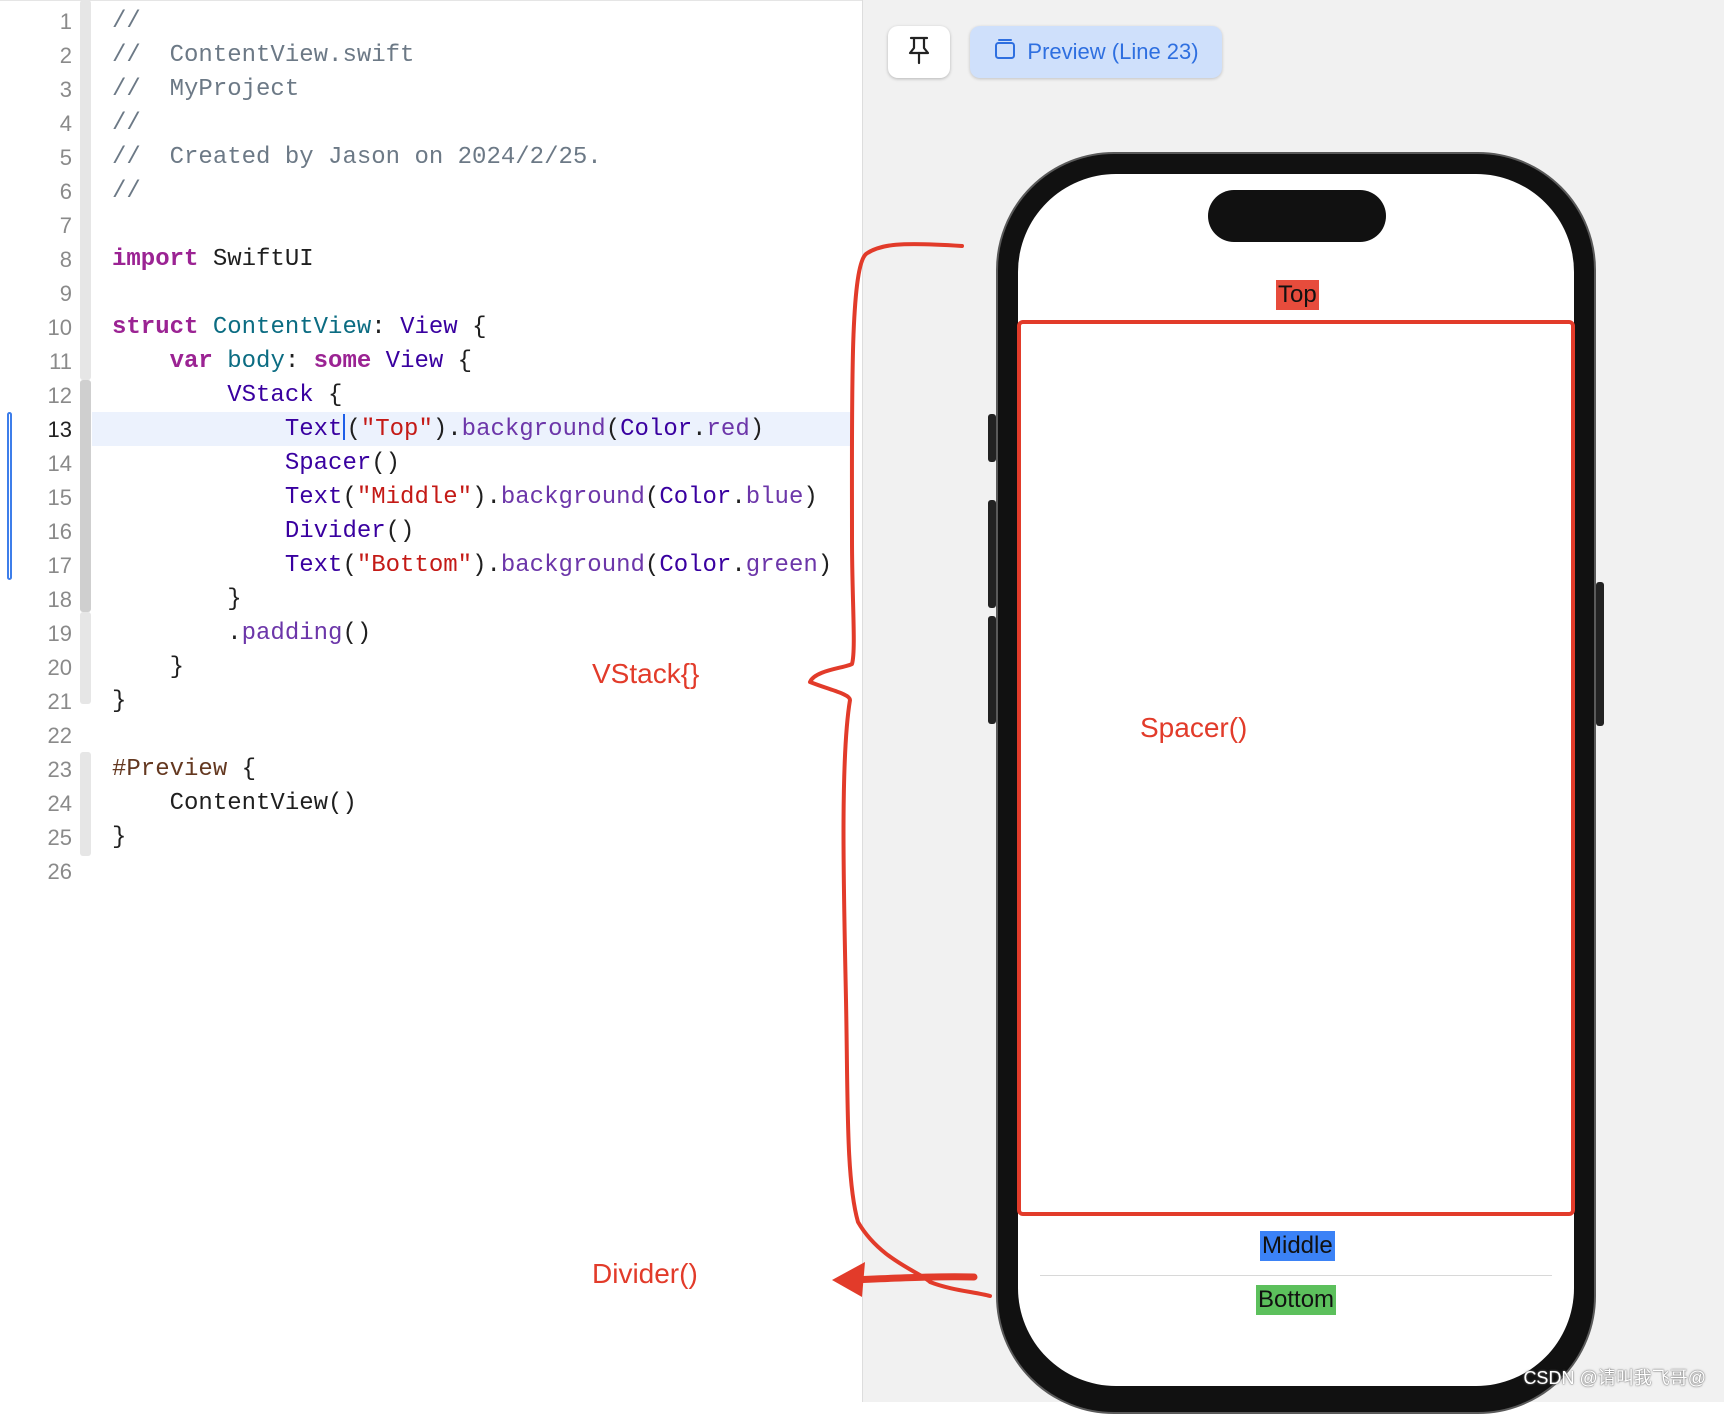 The height and width of the screenshot is (1414, 1724). I want to click on divider-arrow-head, so click(848, 1279).